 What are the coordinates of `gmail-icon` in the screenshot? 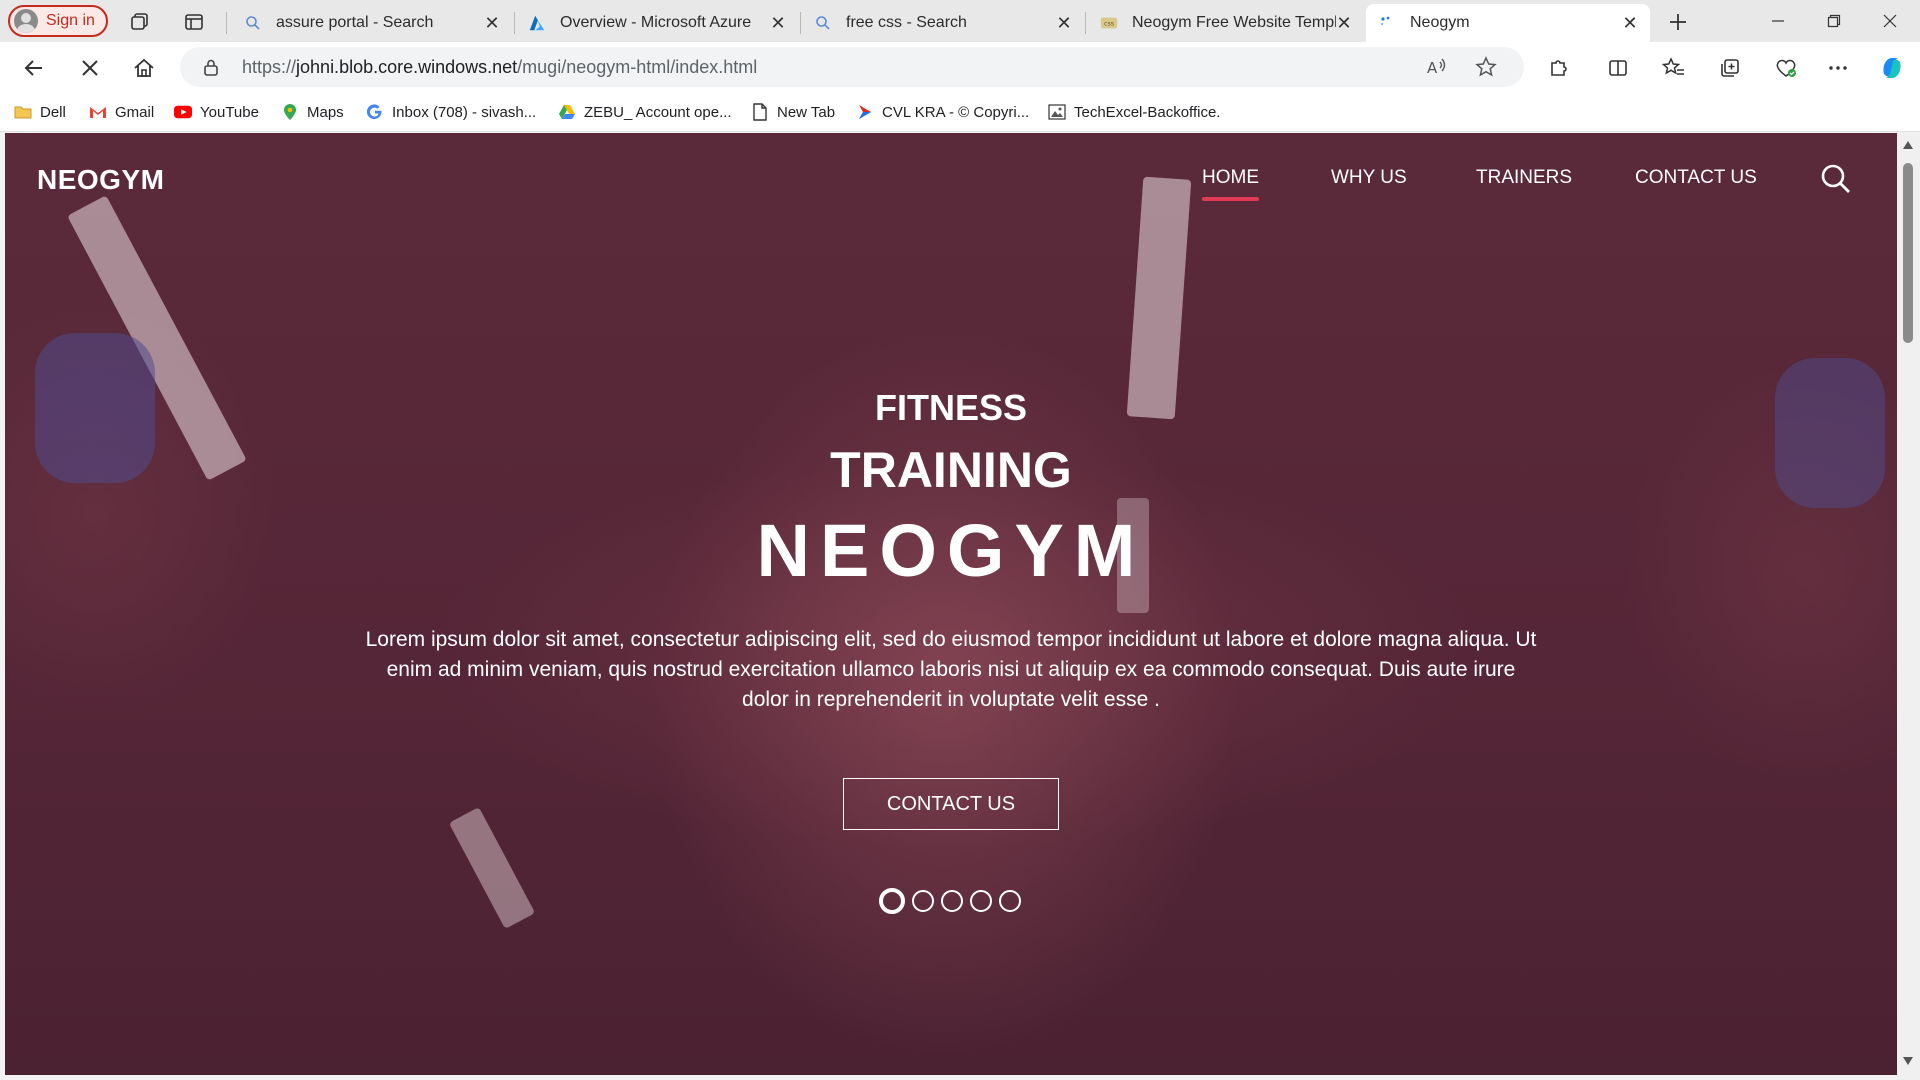 It's located at (98, 112).